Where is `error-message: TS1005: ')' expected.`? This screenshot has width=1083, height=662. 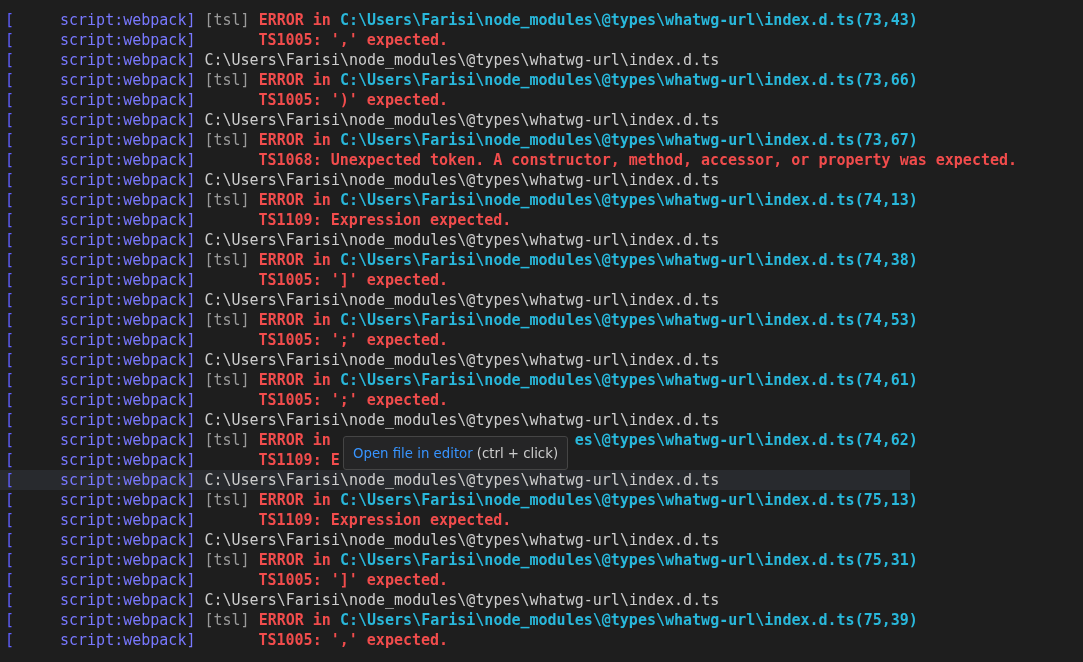 error-message: TS1005: ')' expected. is located at coordinates (353, 100).